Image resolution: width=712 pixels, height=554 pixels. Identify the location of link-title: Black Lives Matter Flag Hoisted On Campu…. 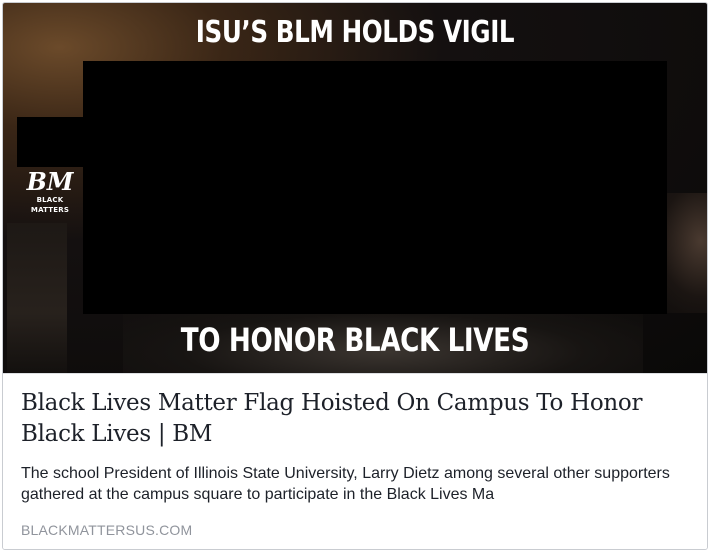
(351, 419).